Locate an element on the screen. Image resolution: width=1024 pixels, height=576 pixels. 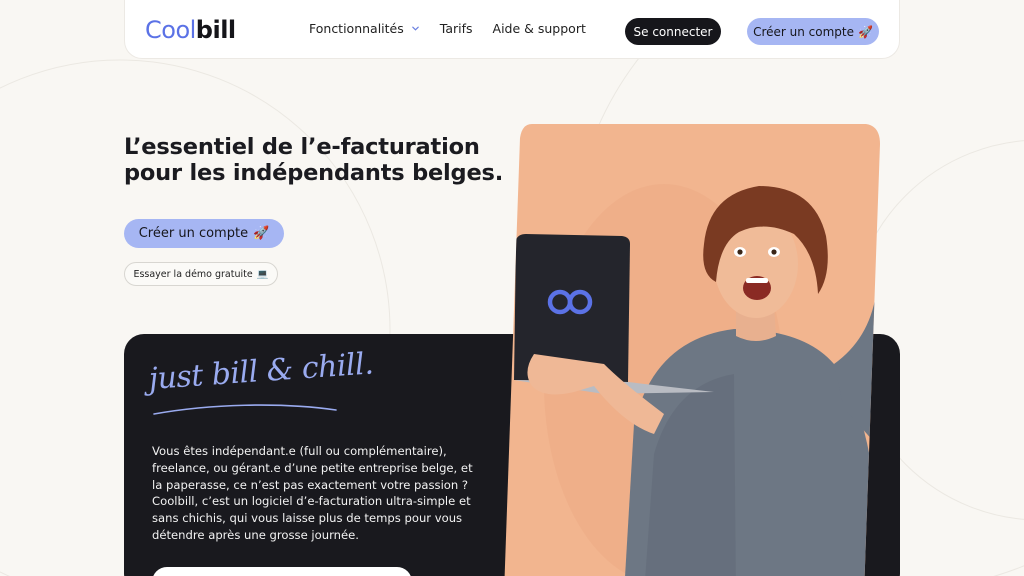
nav-item-tarifs: Tarifs is located at coordinates (456, 28).